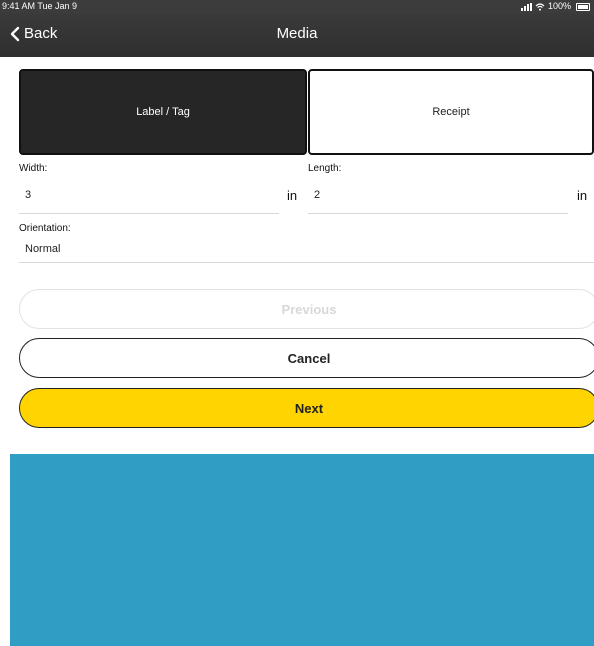 The height and width of the screenshot is (646, 594). I want to click on orientation-label: Orientation:, so click(45, 228).